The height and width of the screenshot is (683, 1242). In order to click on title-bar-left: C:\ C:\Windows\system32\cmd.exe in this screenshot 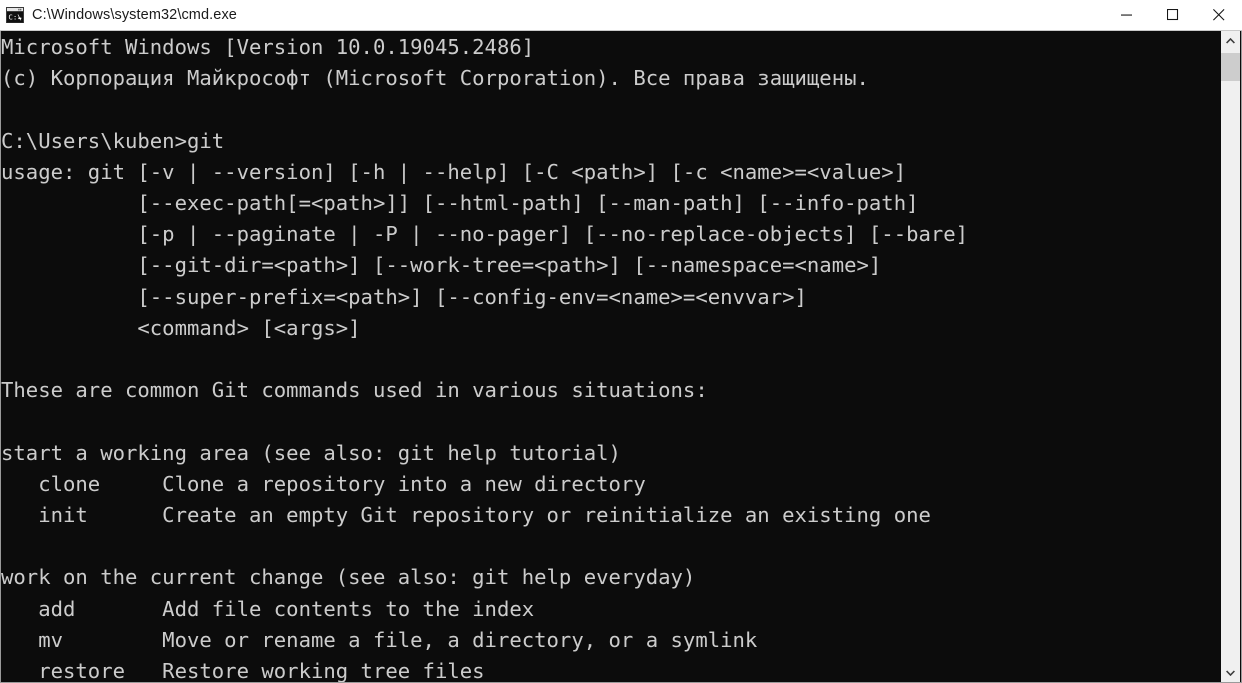, I will do `click(552, 15)`.